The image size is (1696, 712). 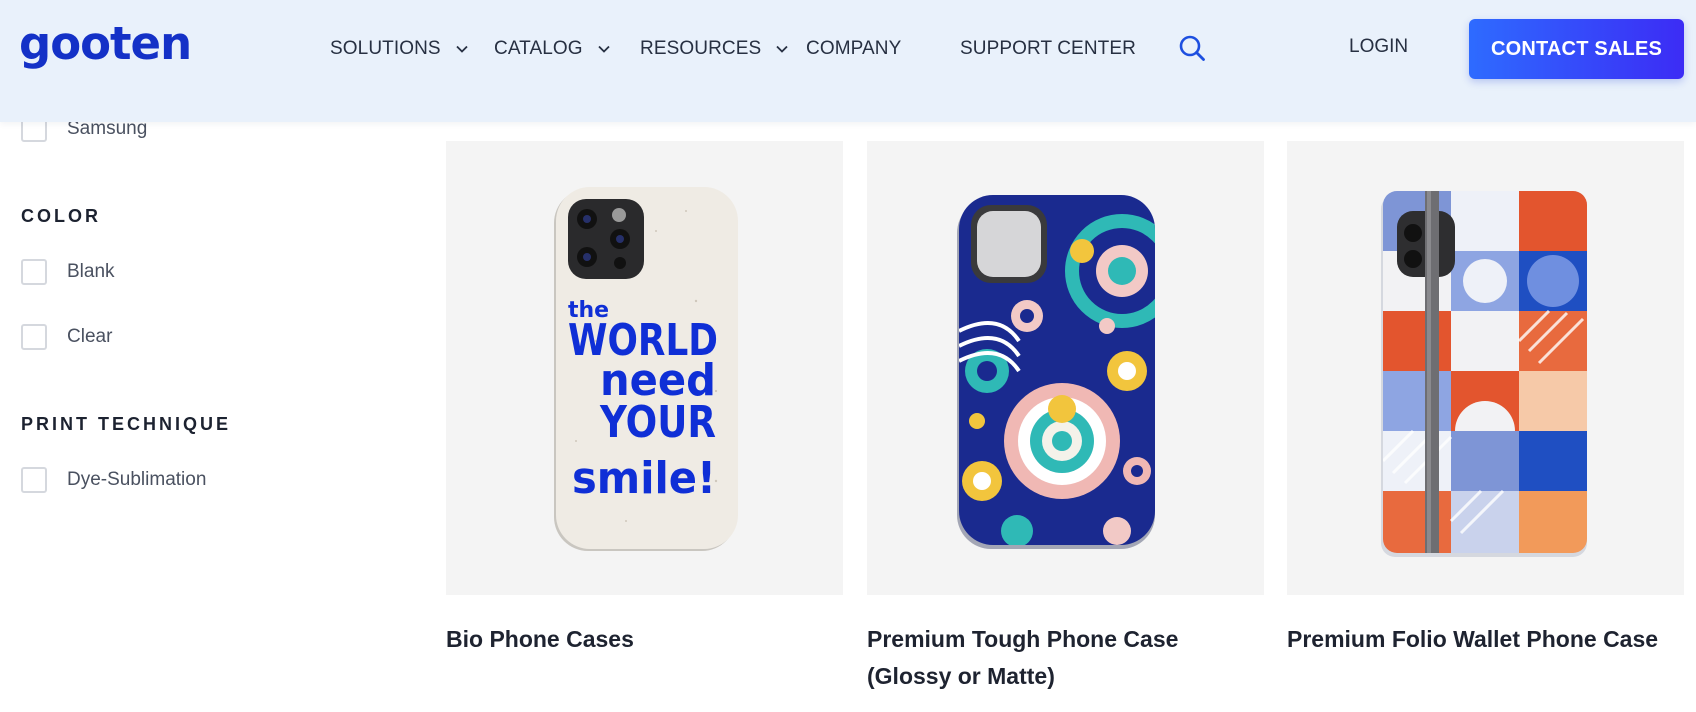 I want to click on product-title: Premium Folio Wallet Phone Case, so click(x=1485, y=639).